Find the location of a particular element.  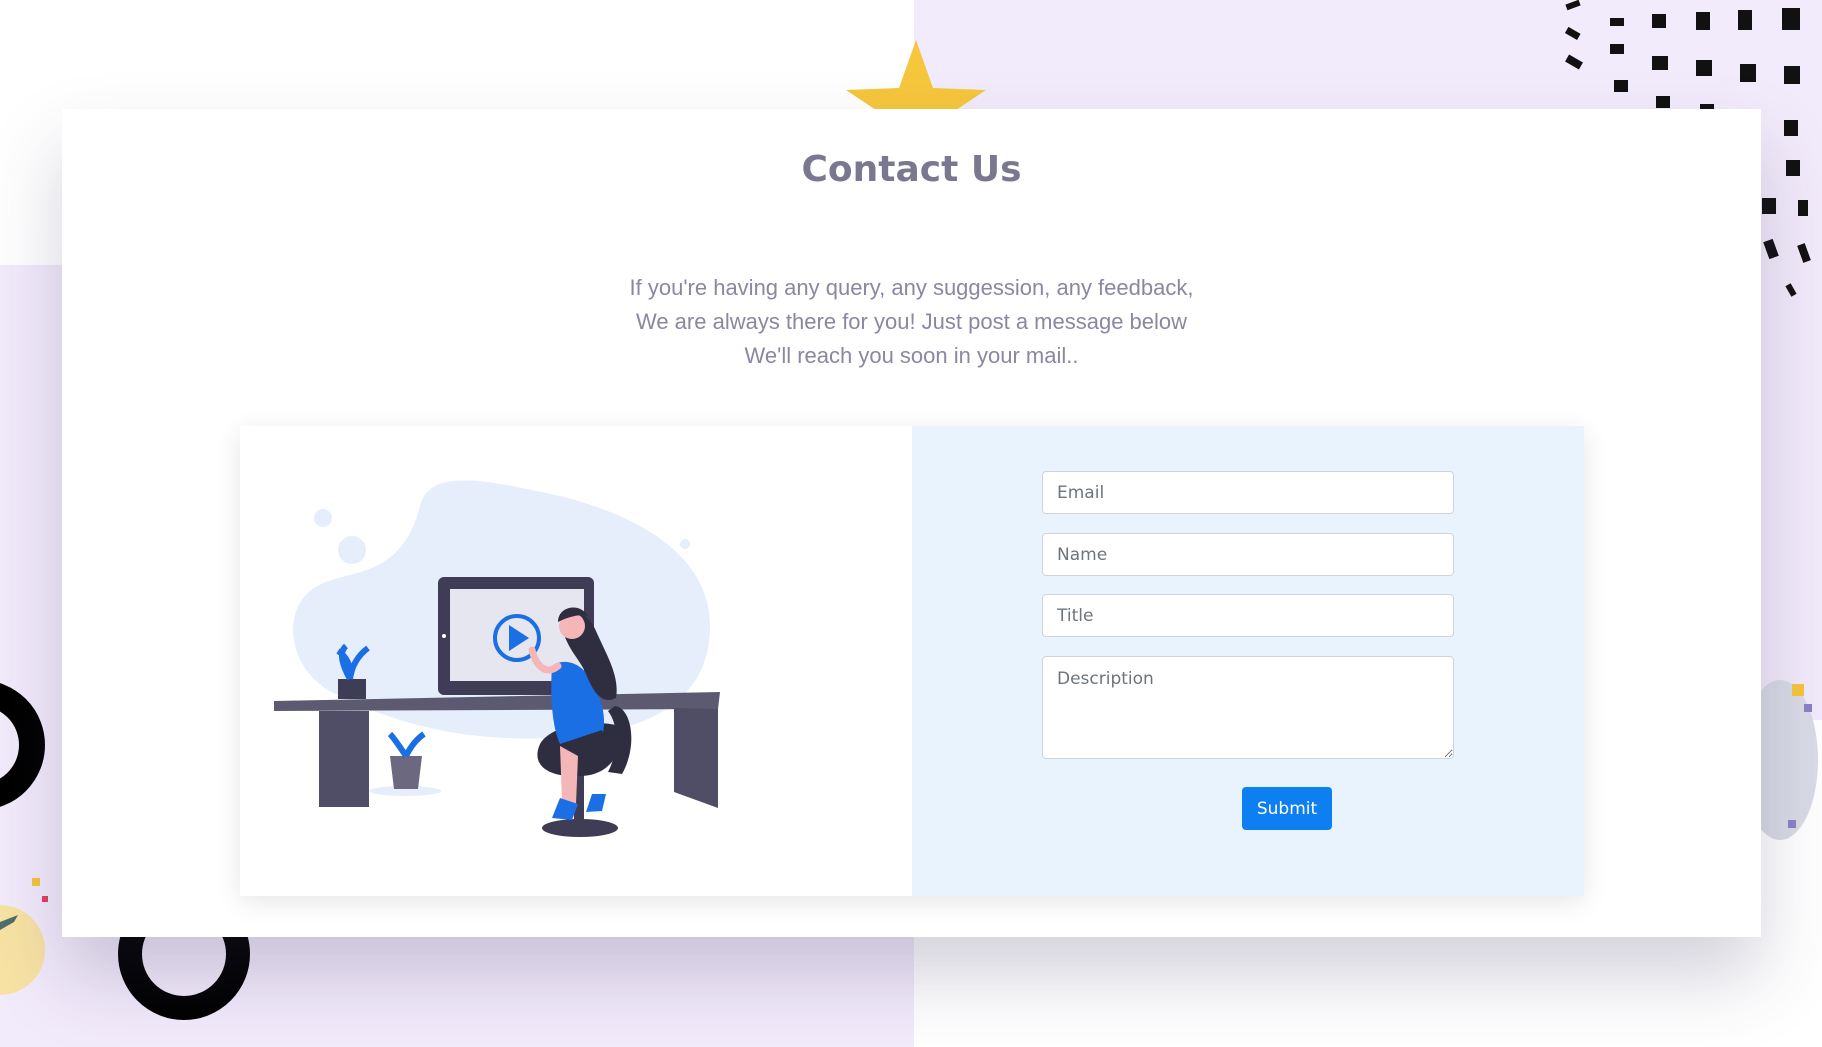

intro-line-3: We'll reach you soon in your mail.. is located at coordinates (911, 355).